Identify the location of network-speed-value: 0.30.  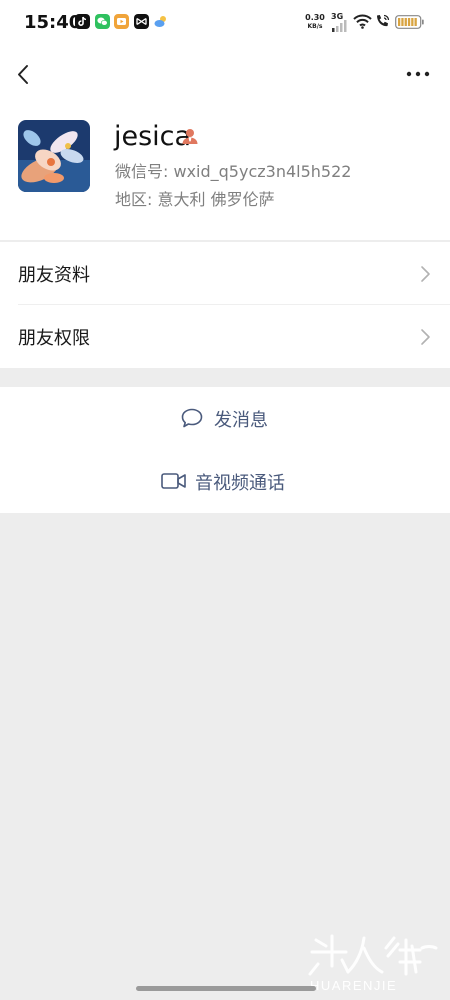
(315, 17).